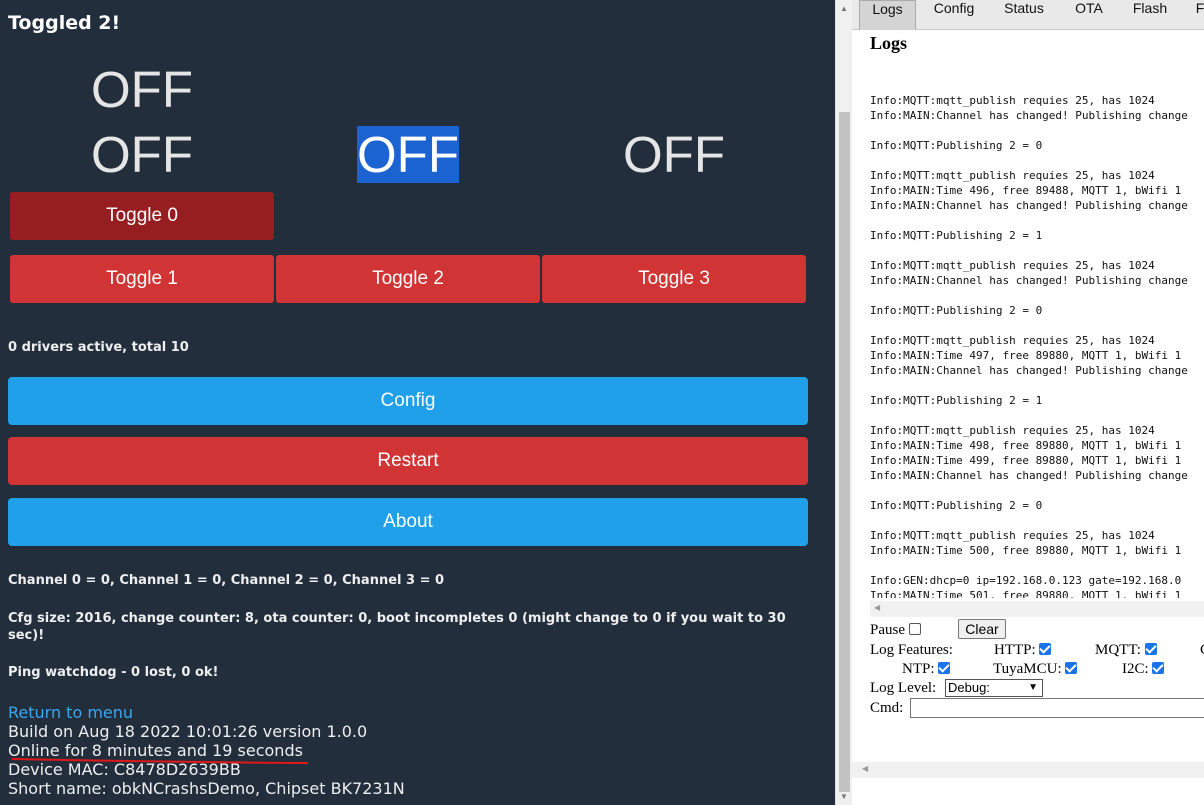 The height and width of the screenshot is (805, 1204). What do you see at coordinates (887, 708) in the screenshot?
I see `cmd-label: Cmd:` at bounding box center [887, 708].